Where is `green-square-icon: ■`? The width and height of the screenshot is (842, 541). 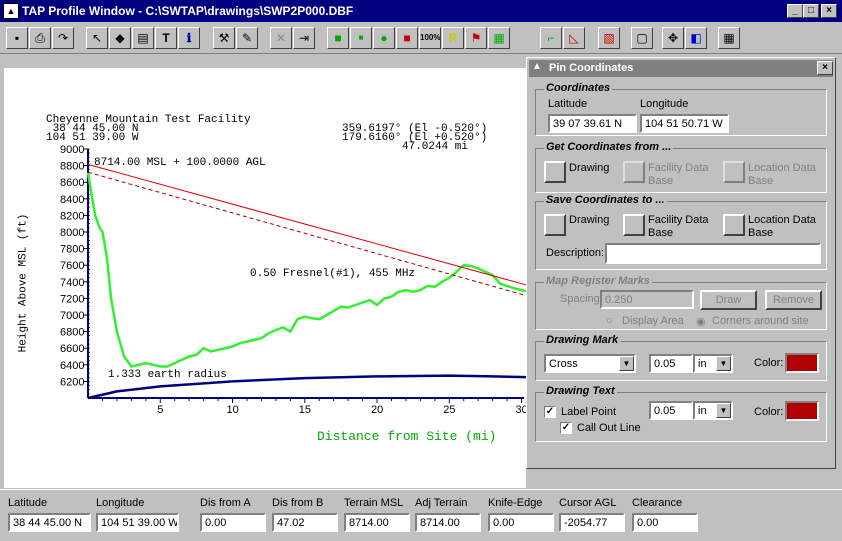 green-square-icon: ■ is located at coordinates (338, 38).